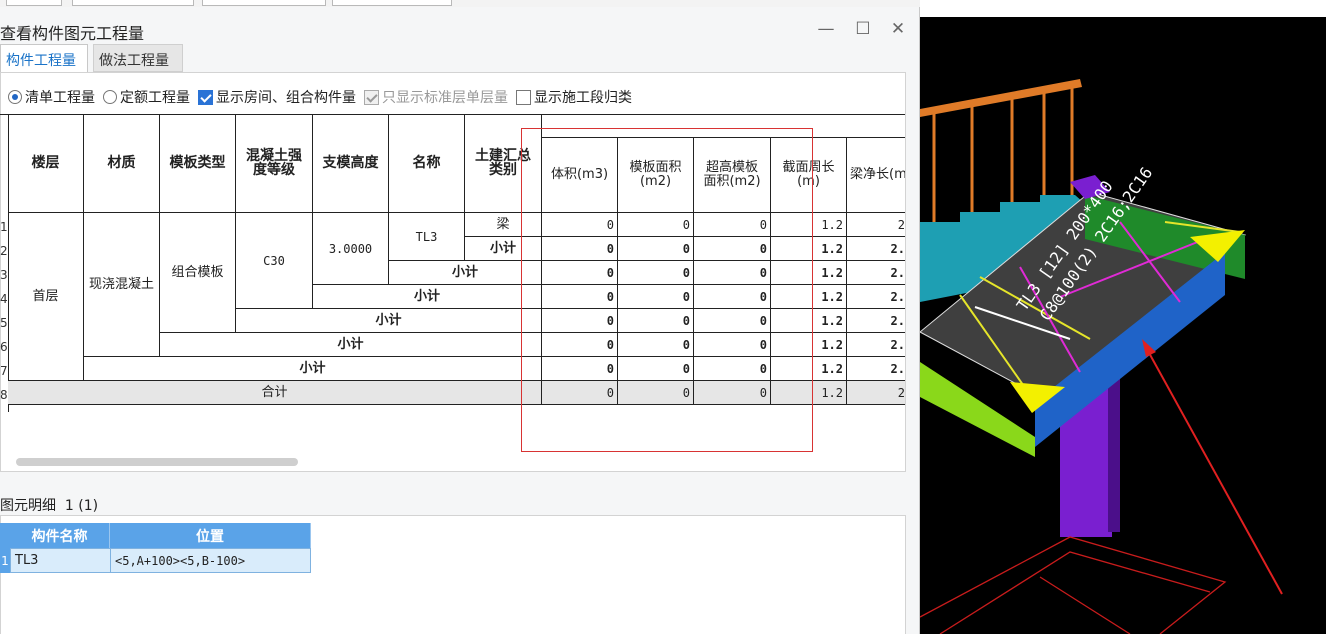  Describe the element at coordinates (5, 560) in the screenshot. I see `detail-row-number: 1` at that location.